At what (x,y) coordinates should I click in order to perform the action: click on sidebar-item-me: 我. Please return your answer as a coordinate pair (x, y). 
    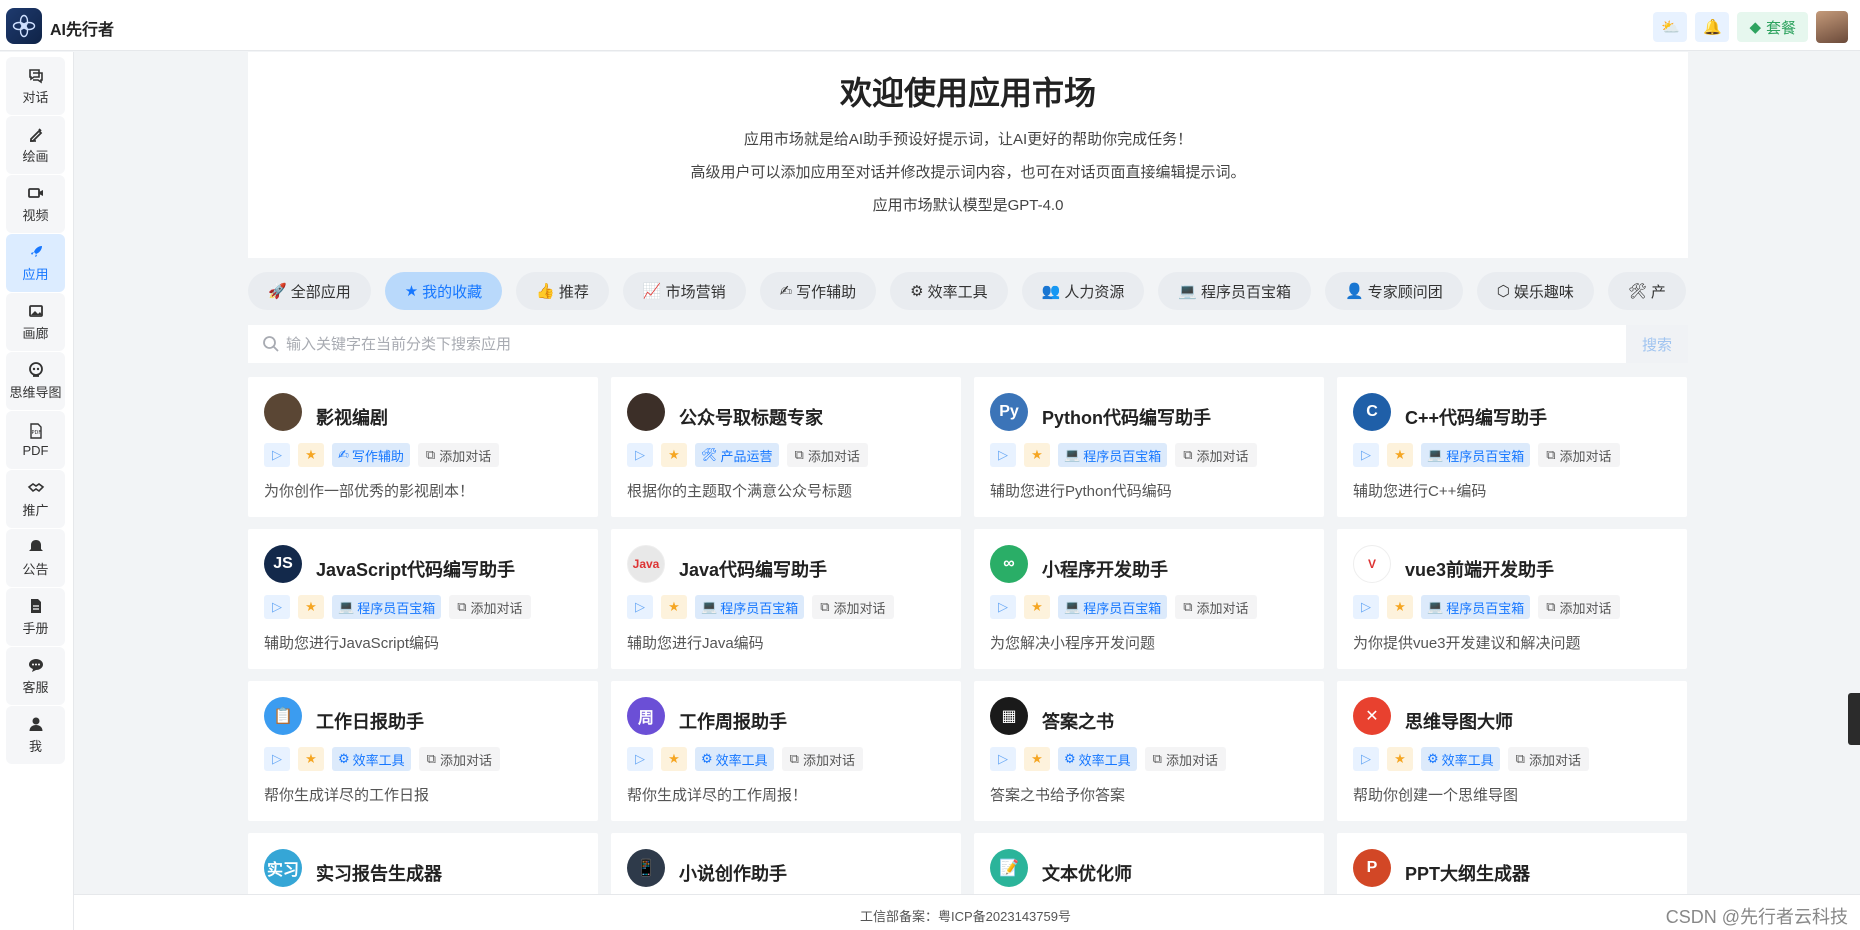
    Looking at the image, I should click on (35, 735).